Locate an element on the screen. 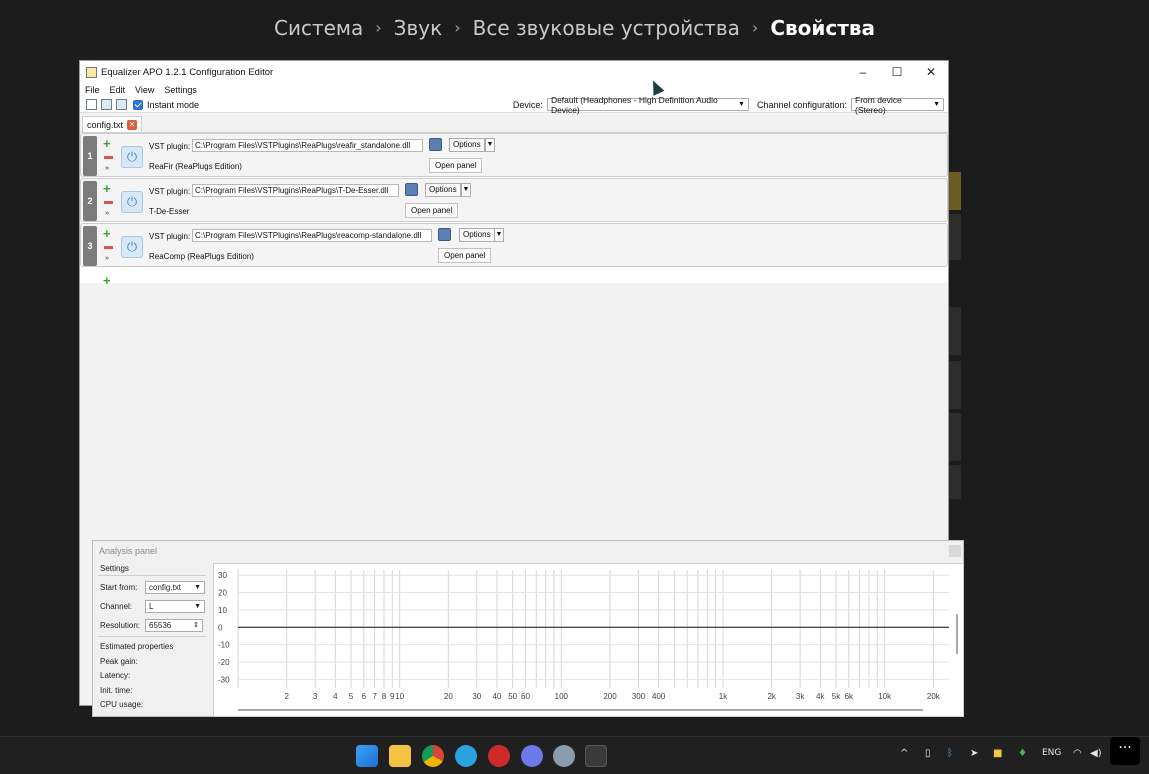  instant-mode-checkbox is located at coordinates (138, 104).